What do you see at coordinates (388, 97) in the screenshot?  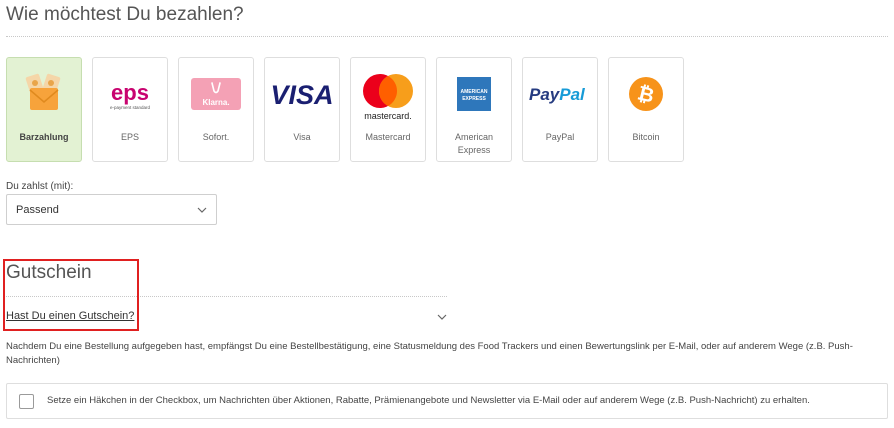 I see `mastercard-logo: mastercard.` at bounding box center [388, 97].